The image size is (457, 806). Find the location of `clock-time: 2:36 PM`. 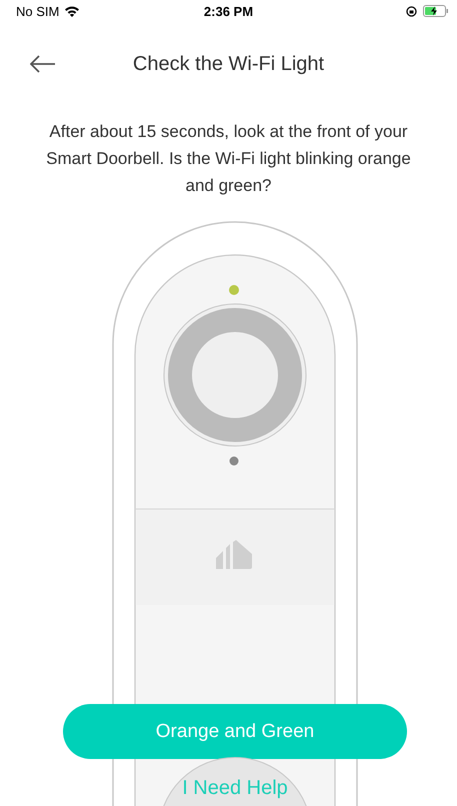

clock-time: 2:36 PM is located at coordinates (229, 11).